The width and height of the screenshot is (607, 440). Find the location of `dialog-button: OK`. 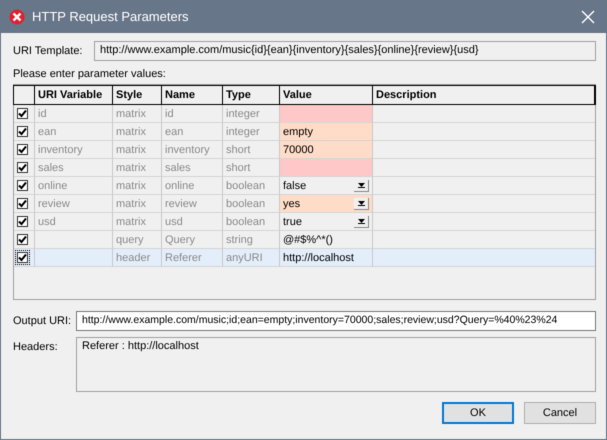

dialog-button: OK is located at coordinates (478, 413).